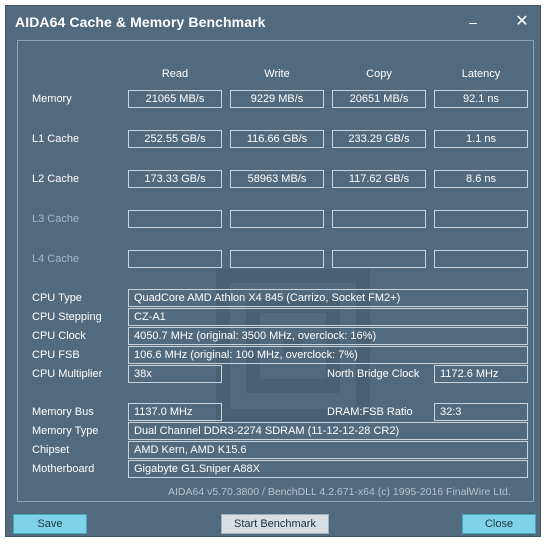  I want to click on column-header-latency: Latency, so click(481, 74).